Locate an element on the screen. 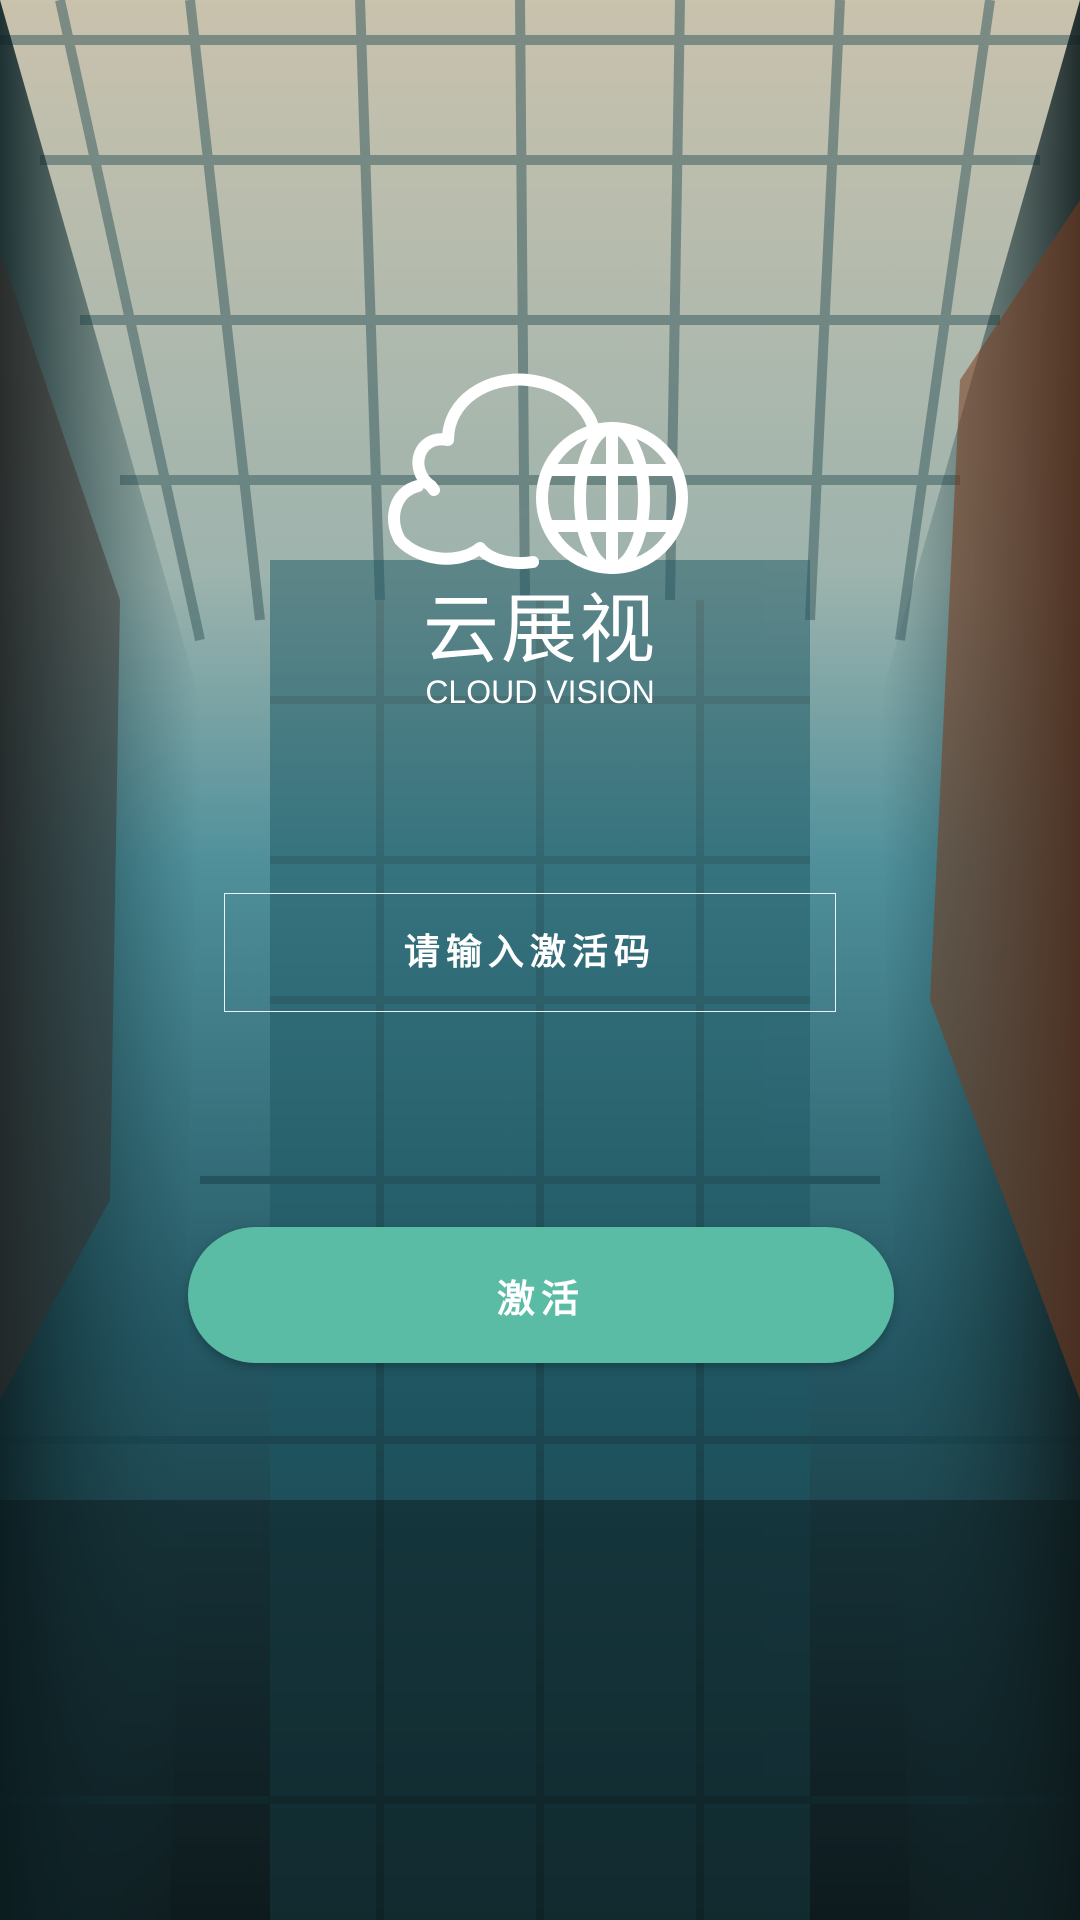 This screenshot has height=1920, width=1080. cloud-globe-icon is located at coordinates (538, 473).